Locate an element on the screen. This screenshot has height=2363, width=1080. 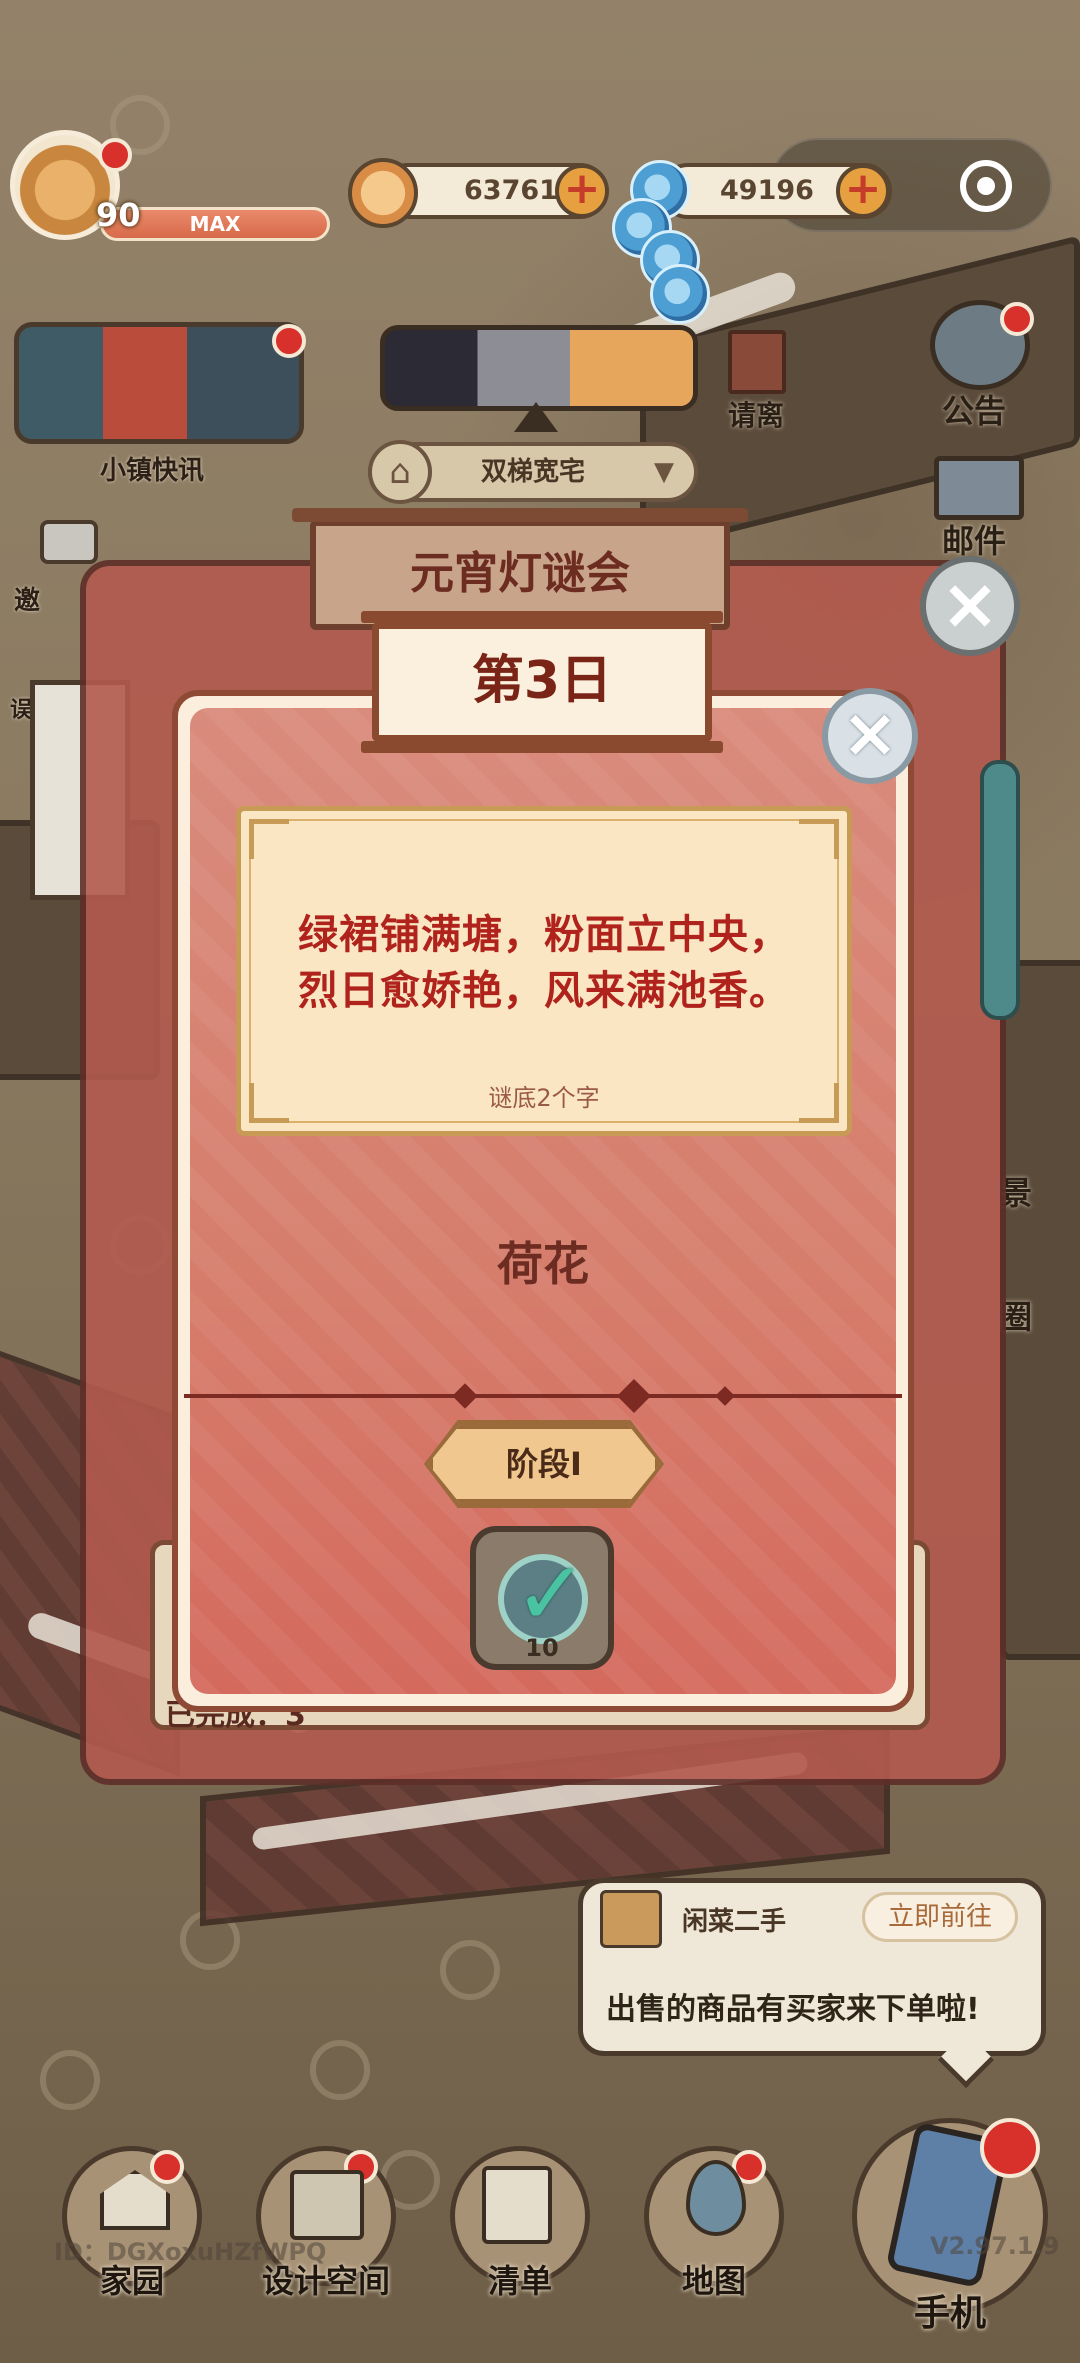
megaphone-icon is located at coordinates (69, 542).